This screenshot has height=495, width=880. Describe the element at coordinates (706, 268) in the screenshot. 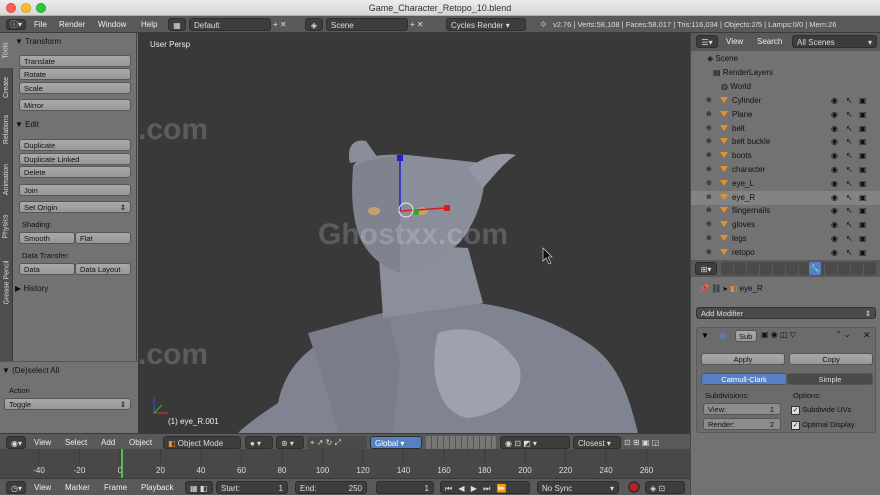

I see `properties-editor-type-button: ⊞▾` at that location.